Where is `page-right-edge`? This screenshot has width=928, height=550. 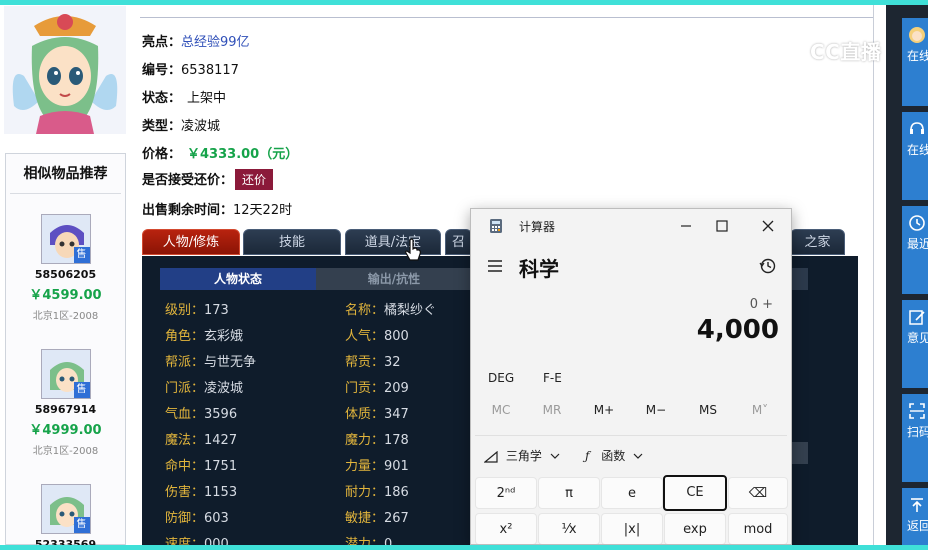 page-right-edge is located at coordinates (879, 275).